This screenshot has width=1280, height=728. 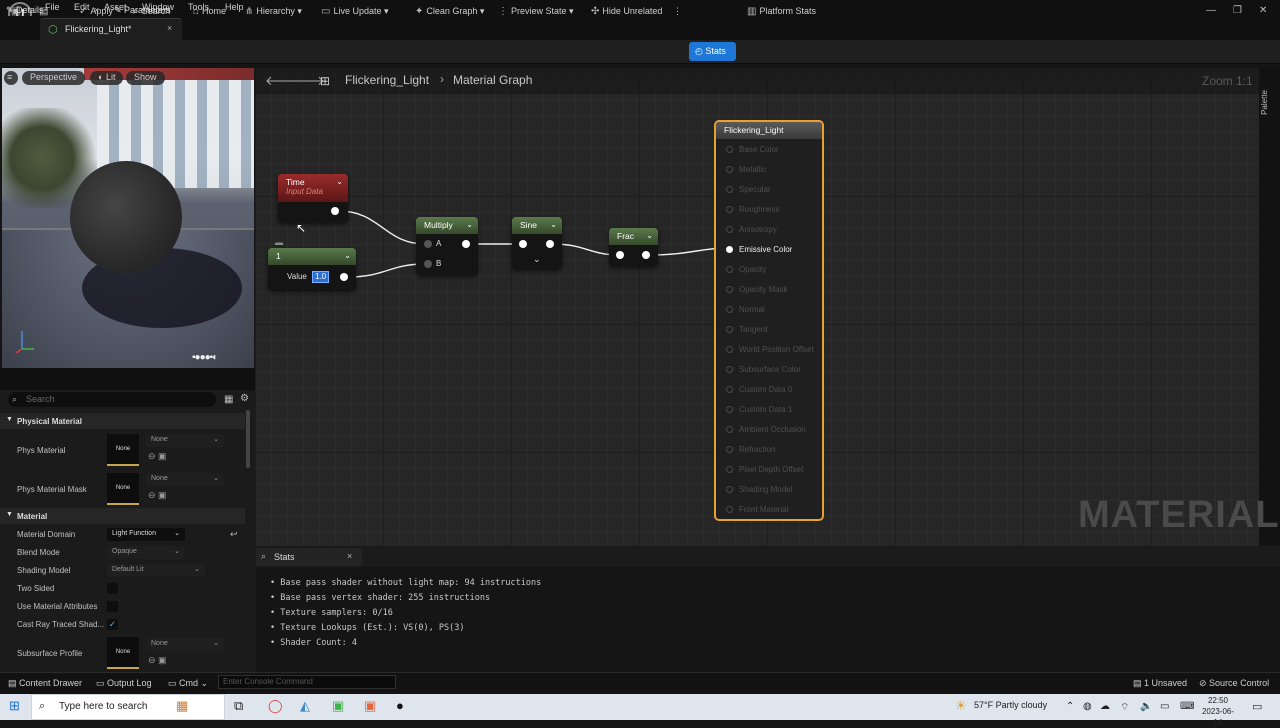 I want to click on taskbar-clock: 22:50 2023-06-14, so click(x=1218, y=711).